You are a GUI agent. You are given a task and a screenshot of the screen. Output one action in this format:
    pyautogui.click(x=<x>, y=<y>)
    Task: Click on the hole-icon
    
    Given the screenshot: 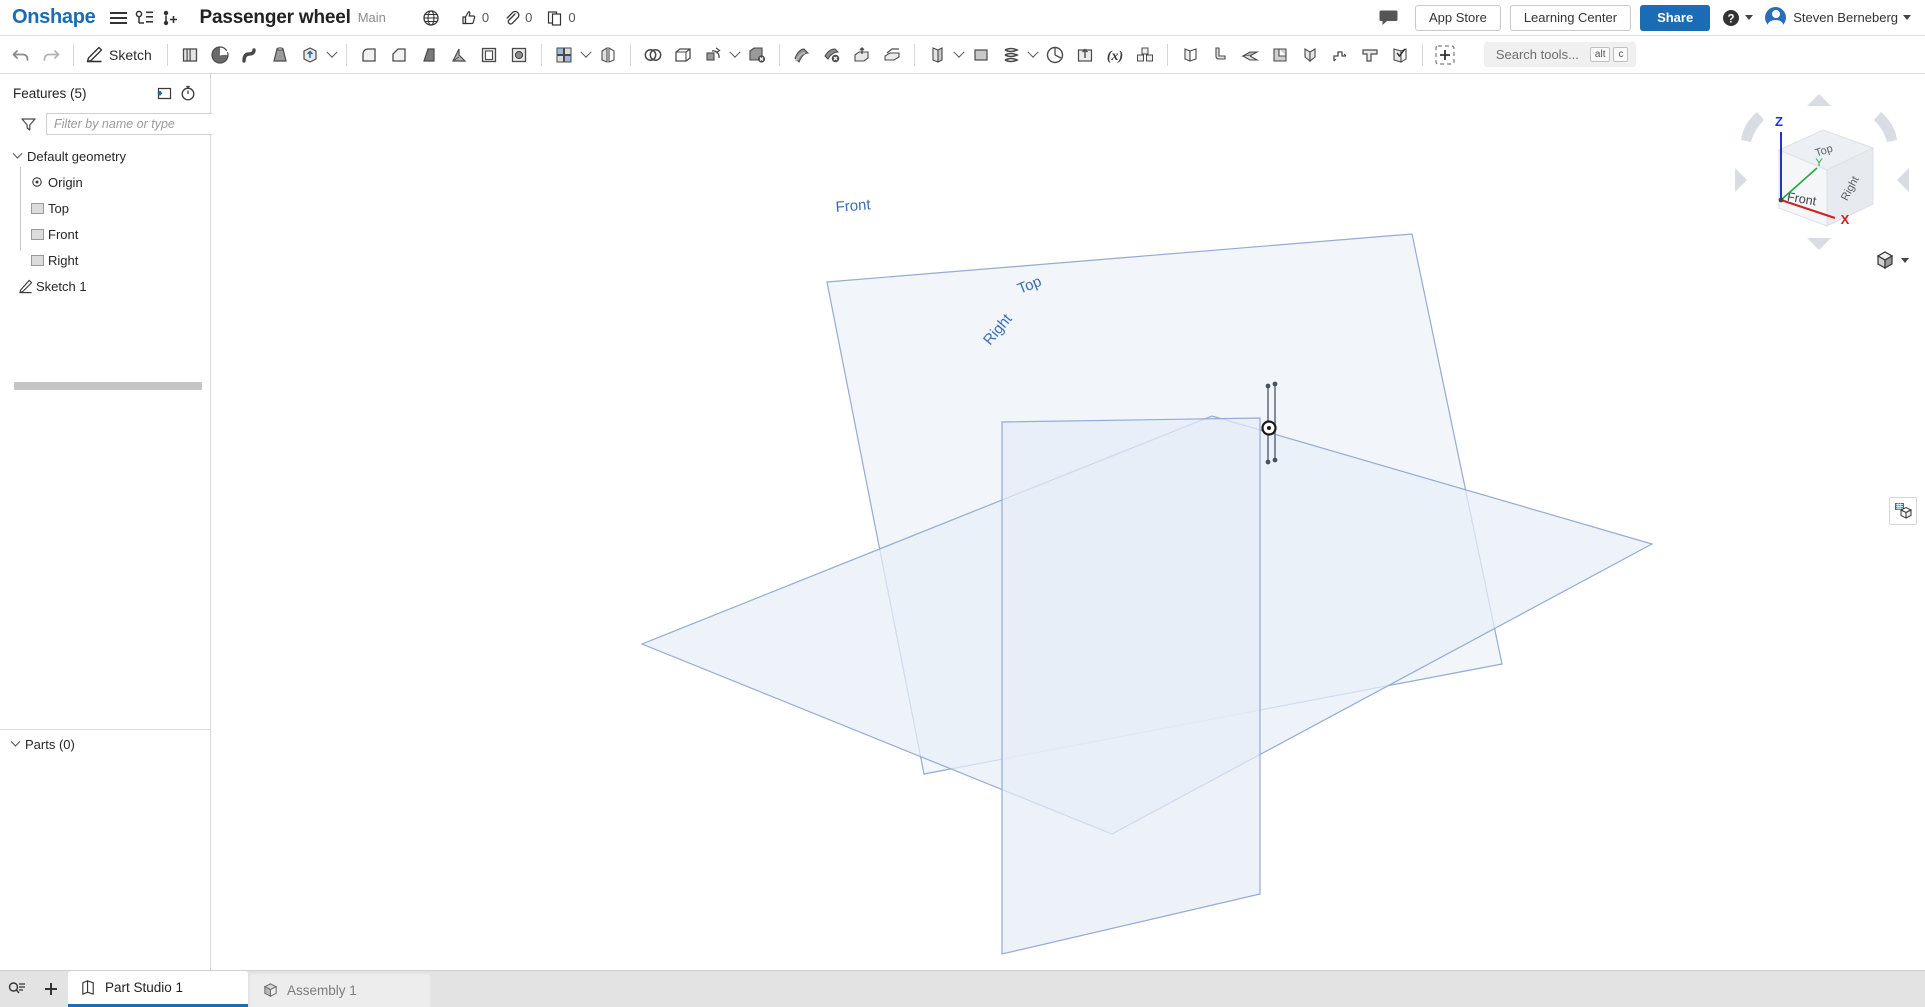 What is the action you would take?
    pyautogui.click(x=519, y=55)
    